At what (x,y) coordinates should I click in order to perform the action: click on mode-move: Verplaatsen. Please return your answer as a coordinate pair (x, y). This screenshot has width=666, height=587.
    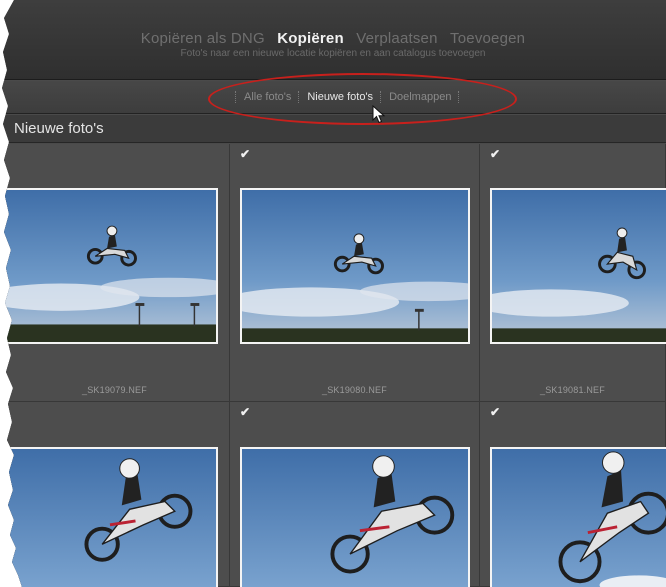
    Looking at the image, I should click on (396, 38).